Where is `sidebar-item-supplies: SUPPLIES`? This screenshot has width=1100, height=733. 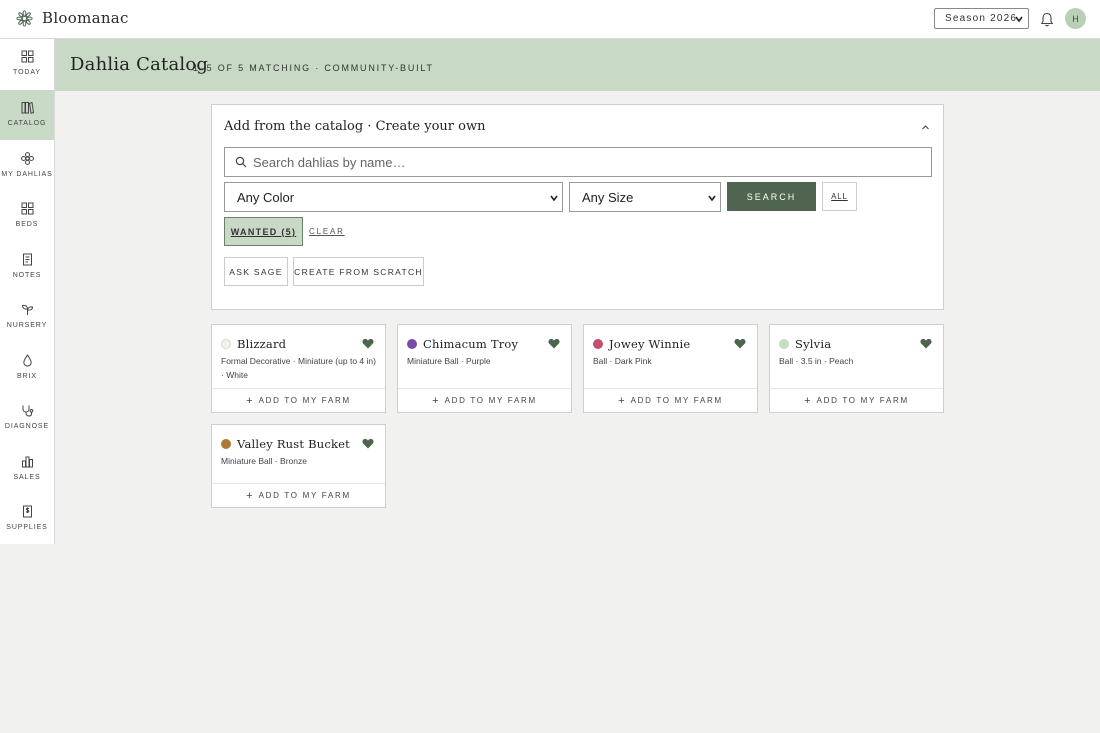
sidebar-item-supplies: SUPPLIES is located at coordinates (27, 519).